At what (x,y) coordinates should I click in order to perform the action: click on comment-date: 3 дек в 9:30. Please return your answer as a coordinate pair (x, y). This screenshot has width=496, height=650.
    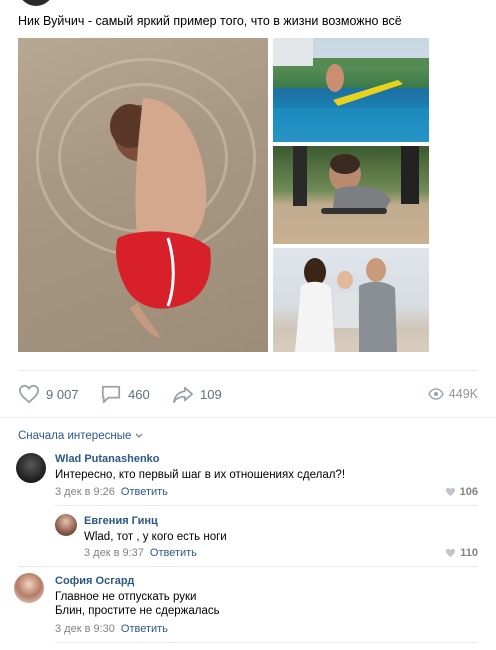
    Looking at the image, I should click on (85, 629).